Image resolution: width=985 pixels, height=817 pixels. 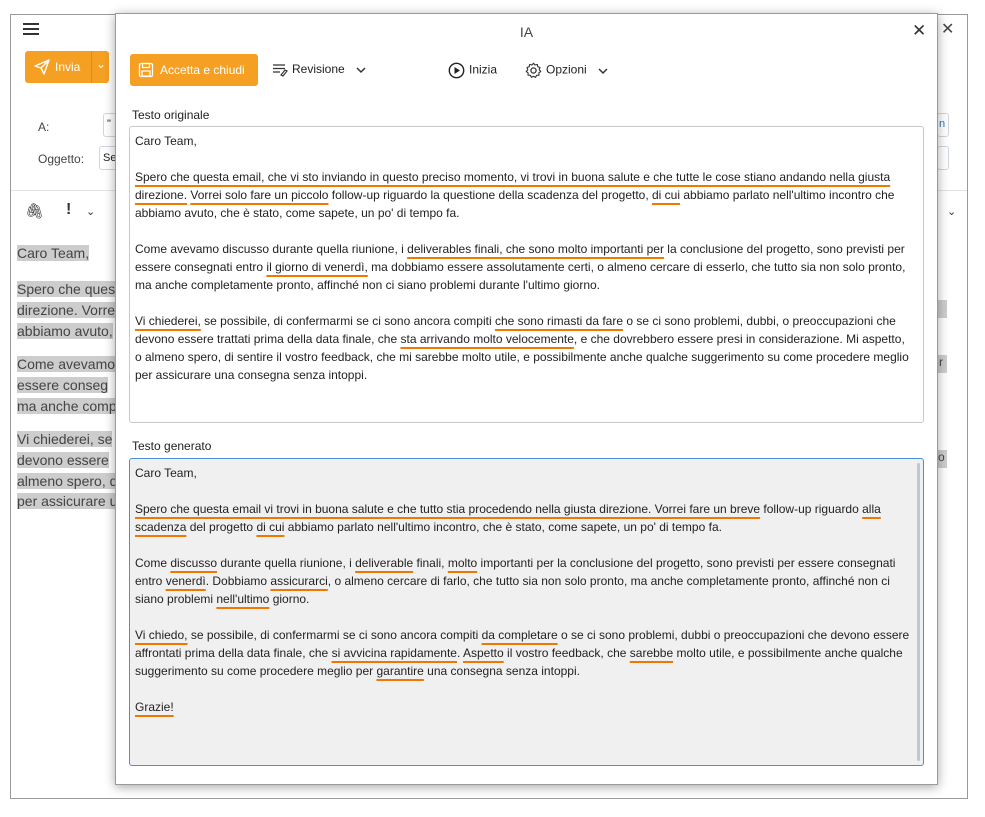 I want to click on to-label: A:, so click(x=44, y=127).